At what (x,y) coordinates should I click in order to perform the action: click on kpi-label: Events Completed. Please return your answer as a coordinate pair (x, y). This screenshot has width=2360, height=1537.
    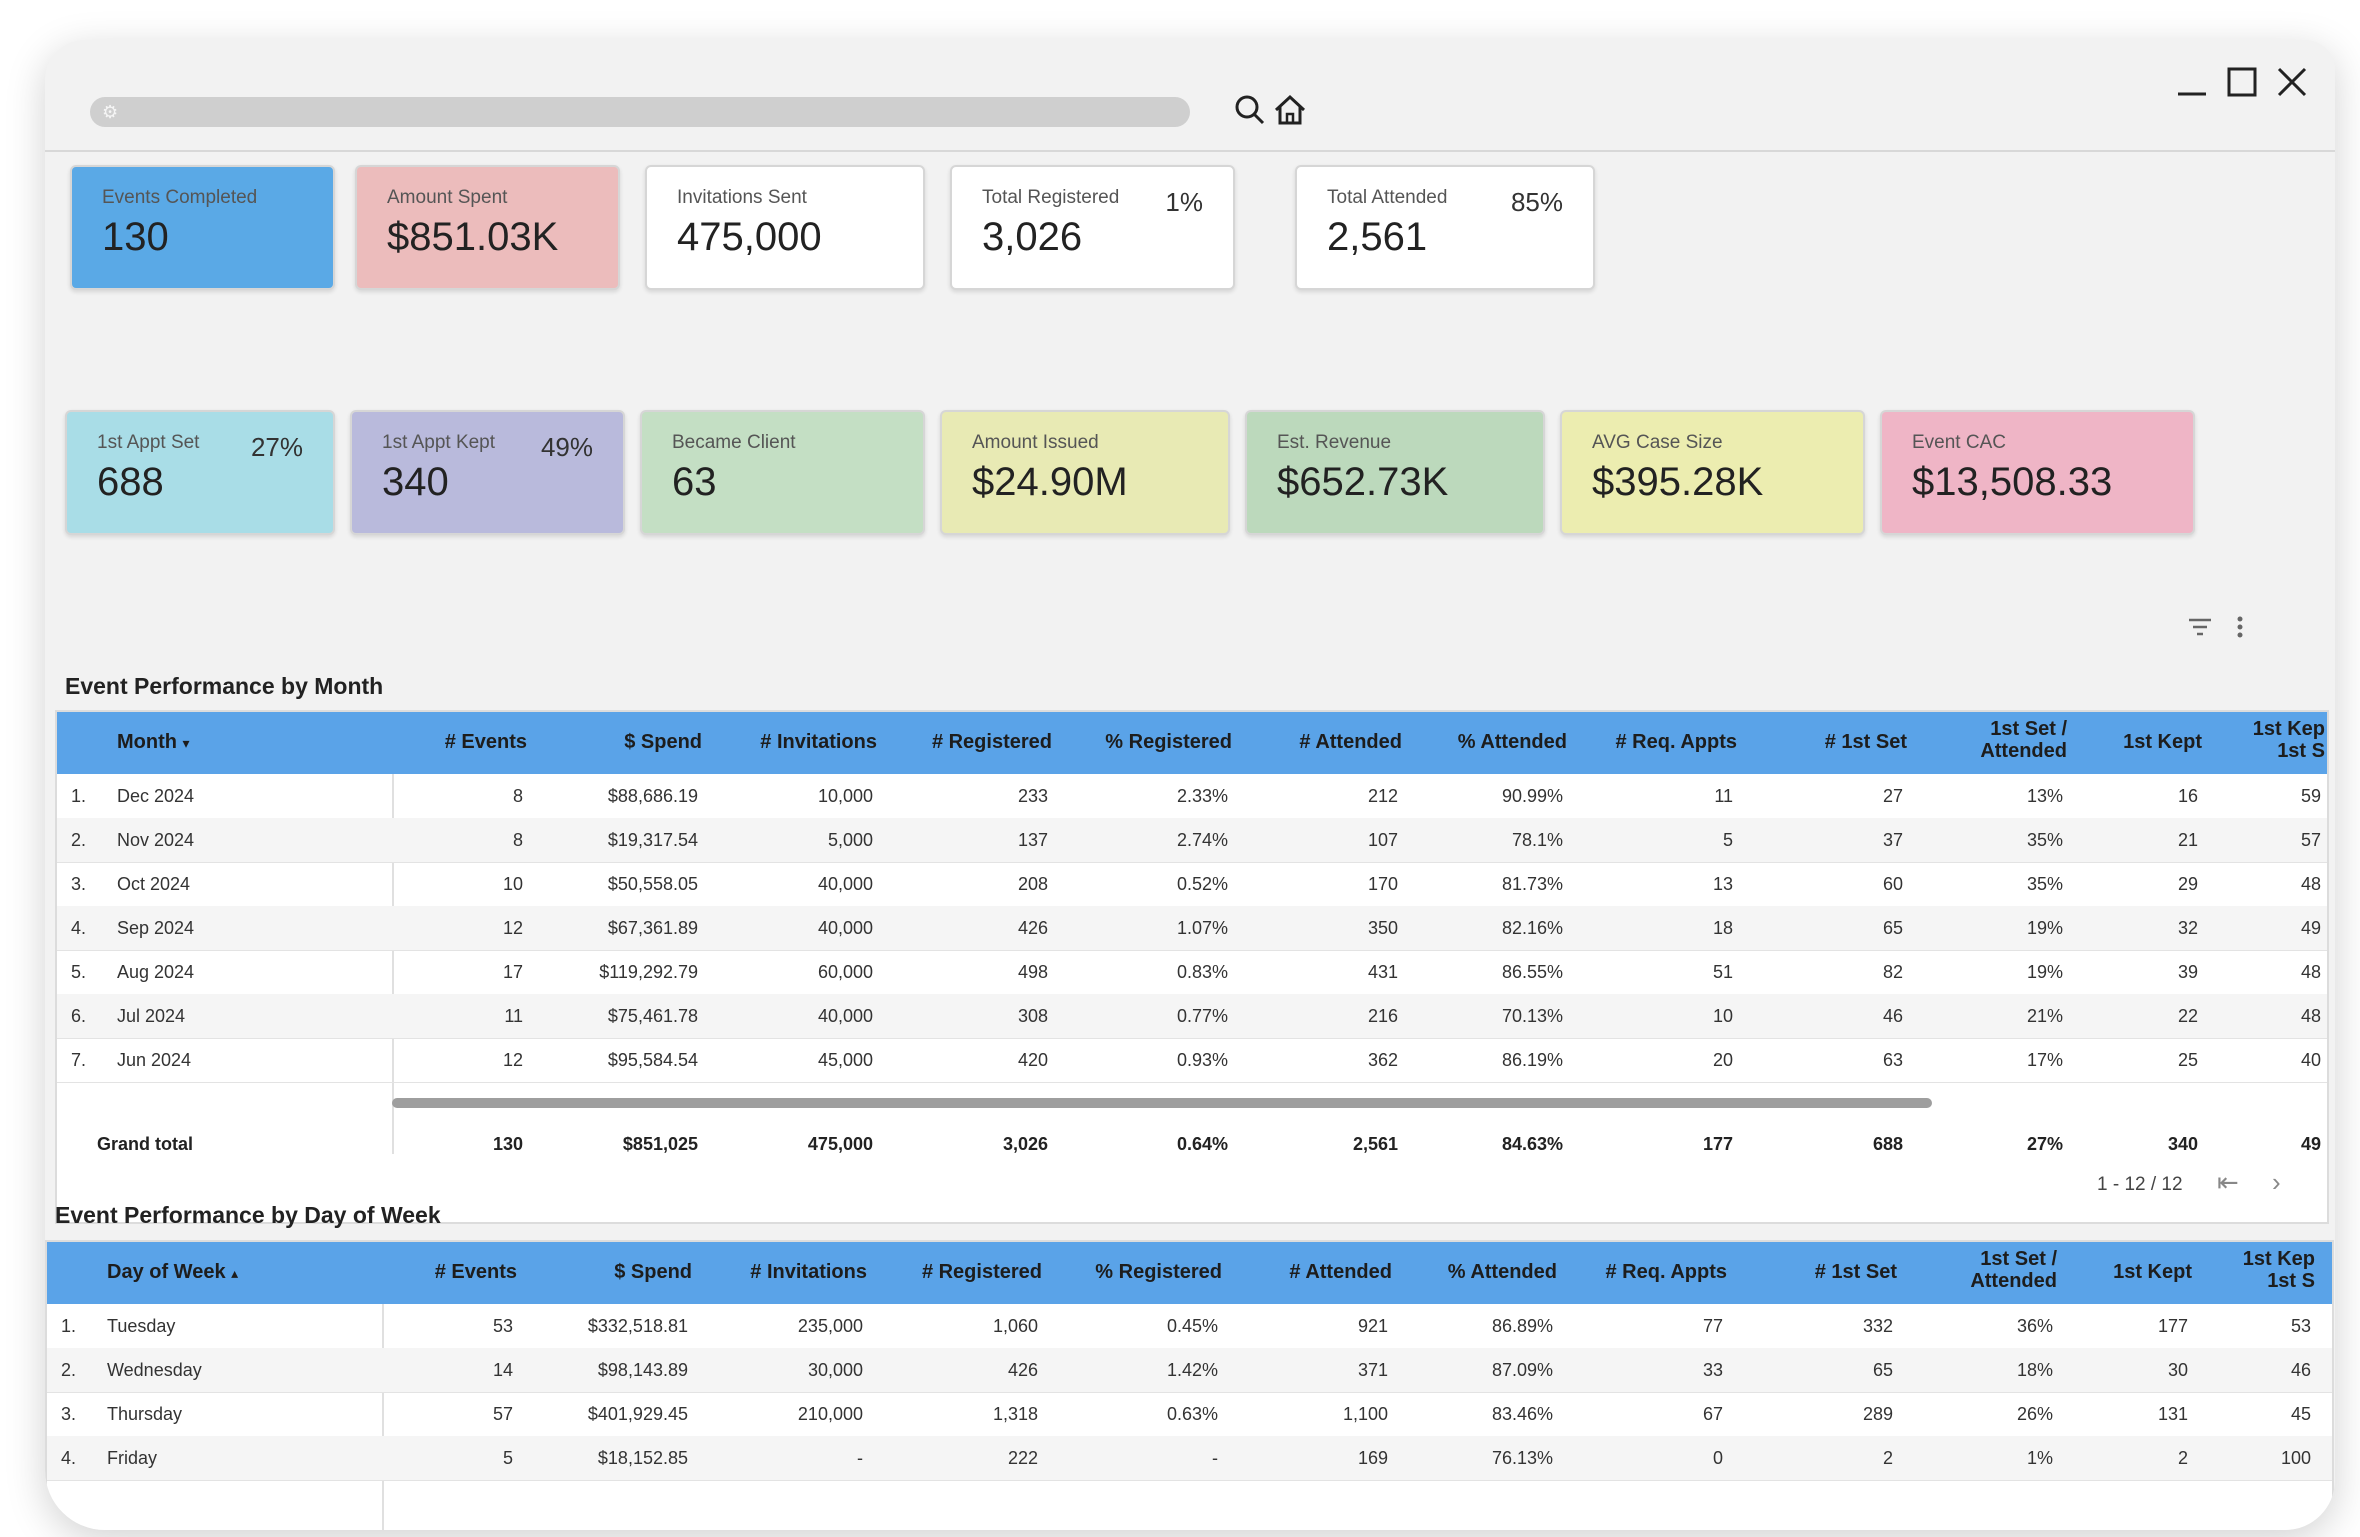
    Looking at the image, I should click on (180, 197).